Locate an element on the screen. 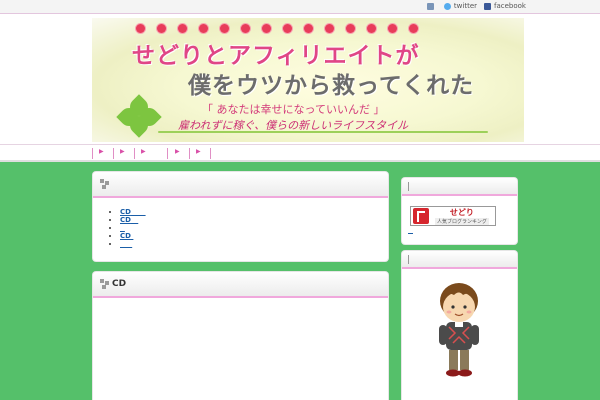  site-title-line1: せどりとアフィリエイトが is located at coordinates (276, 56).